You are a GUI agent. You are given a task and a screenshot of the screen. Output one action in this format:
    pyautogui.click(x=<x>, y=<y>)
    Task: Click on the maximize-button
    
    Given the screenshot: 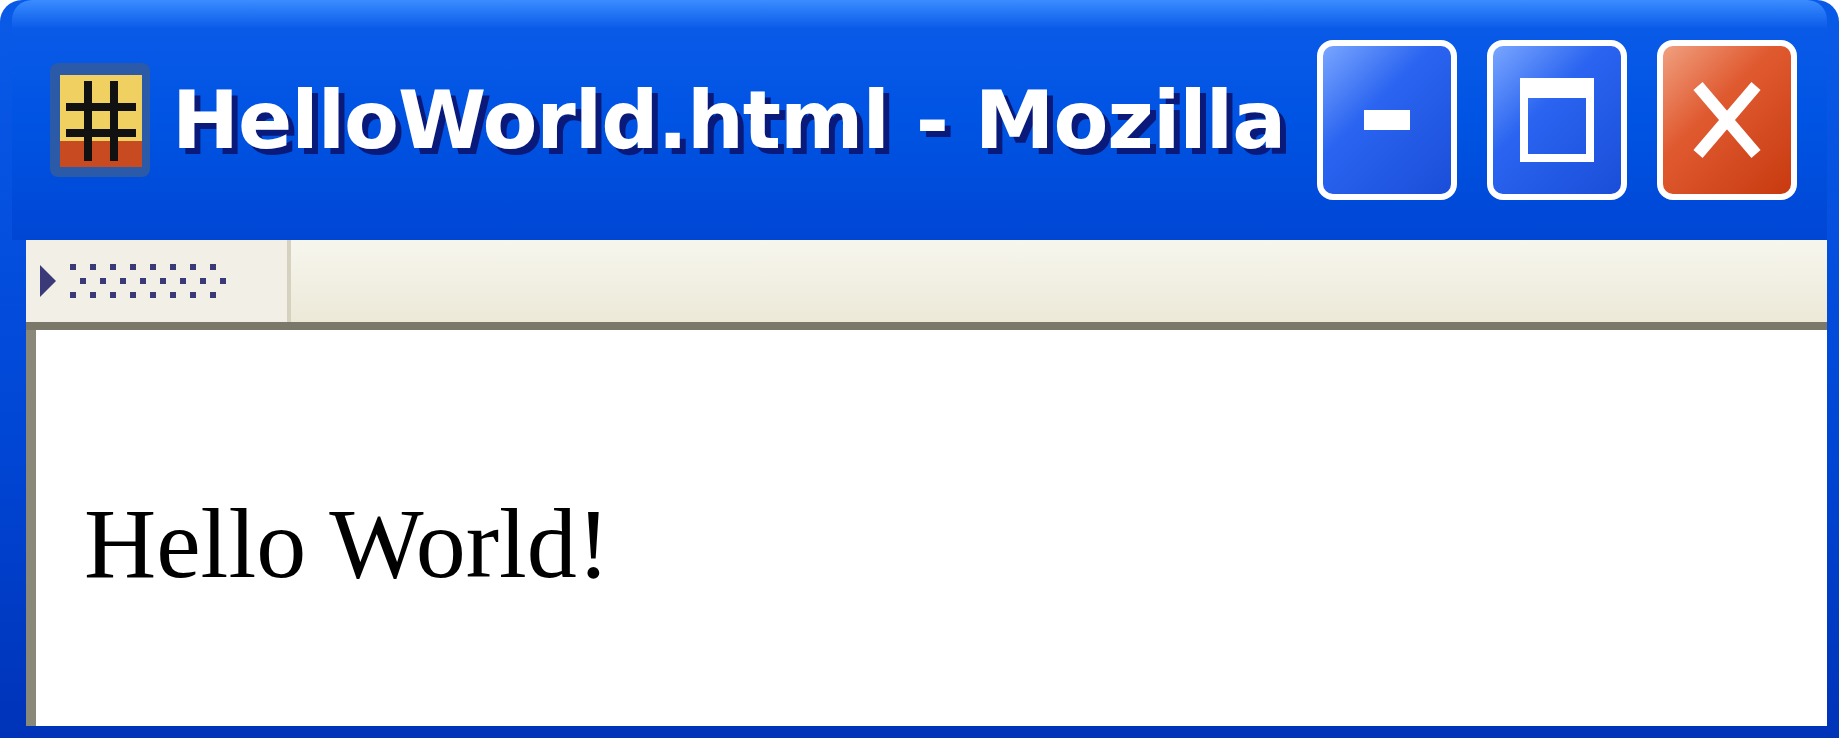 What is the action you would take?
    pyautogui.click(x=1557, y=120)
    